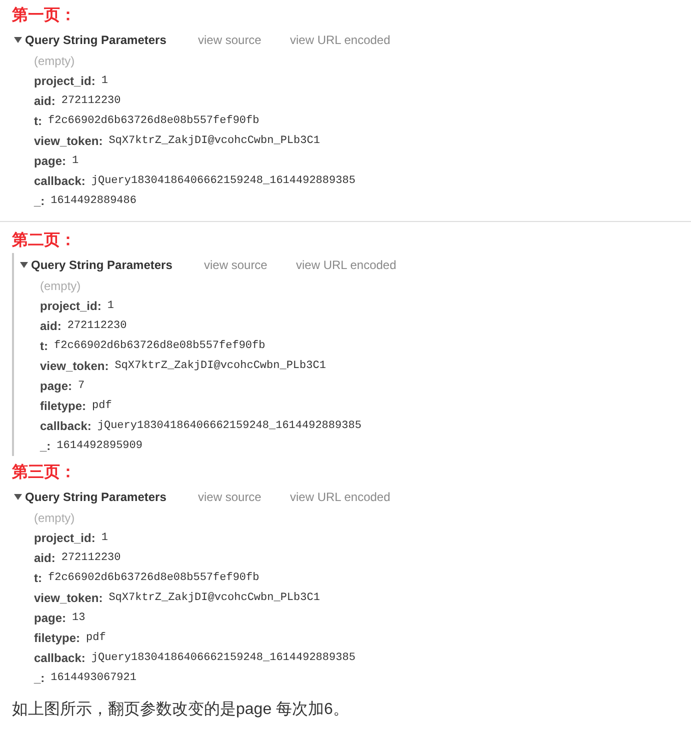 The height and width of the screenshot is (756, 691). What do you see at coordinates (93, 201) in the screenshot?
I see `param-value: 1614492889486` at bounding box center [93, 201].